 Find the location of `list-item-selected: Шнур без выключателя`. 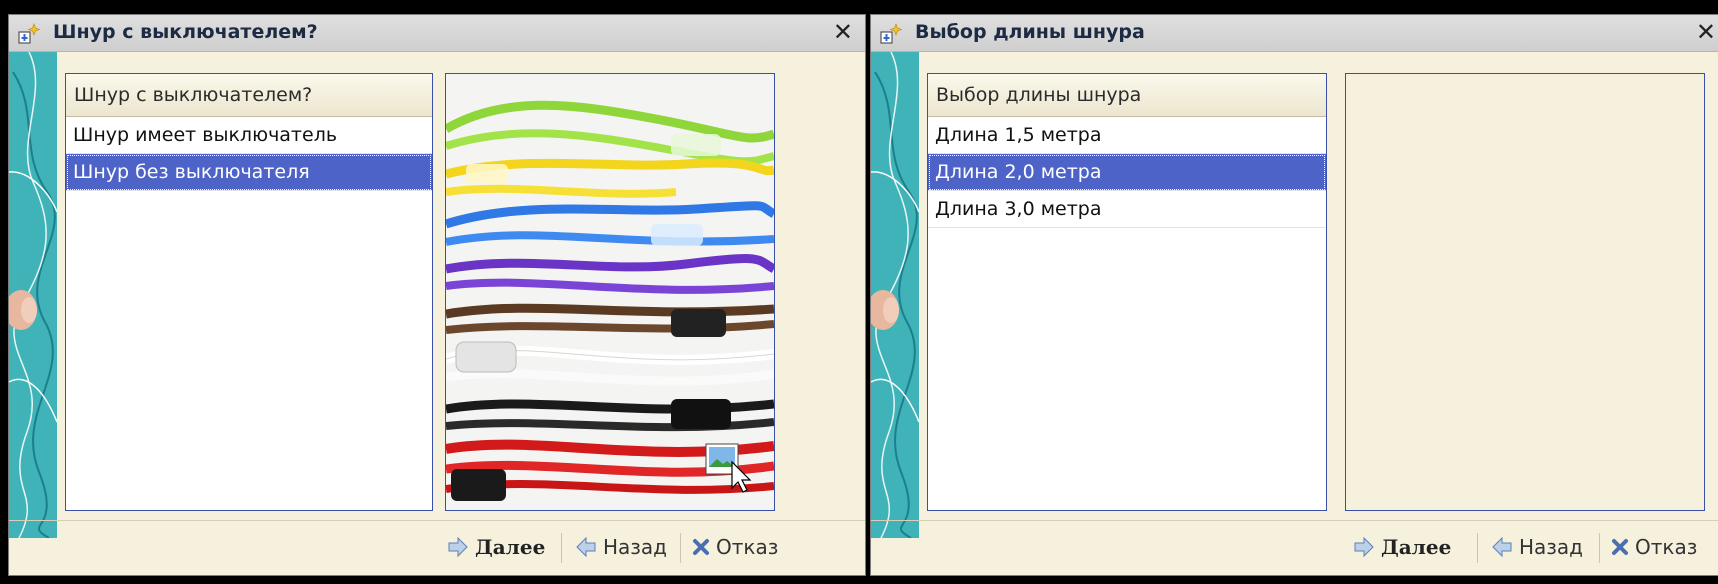

list-item-selected: Шнур без выключателя is located at coordinates (249, 172).